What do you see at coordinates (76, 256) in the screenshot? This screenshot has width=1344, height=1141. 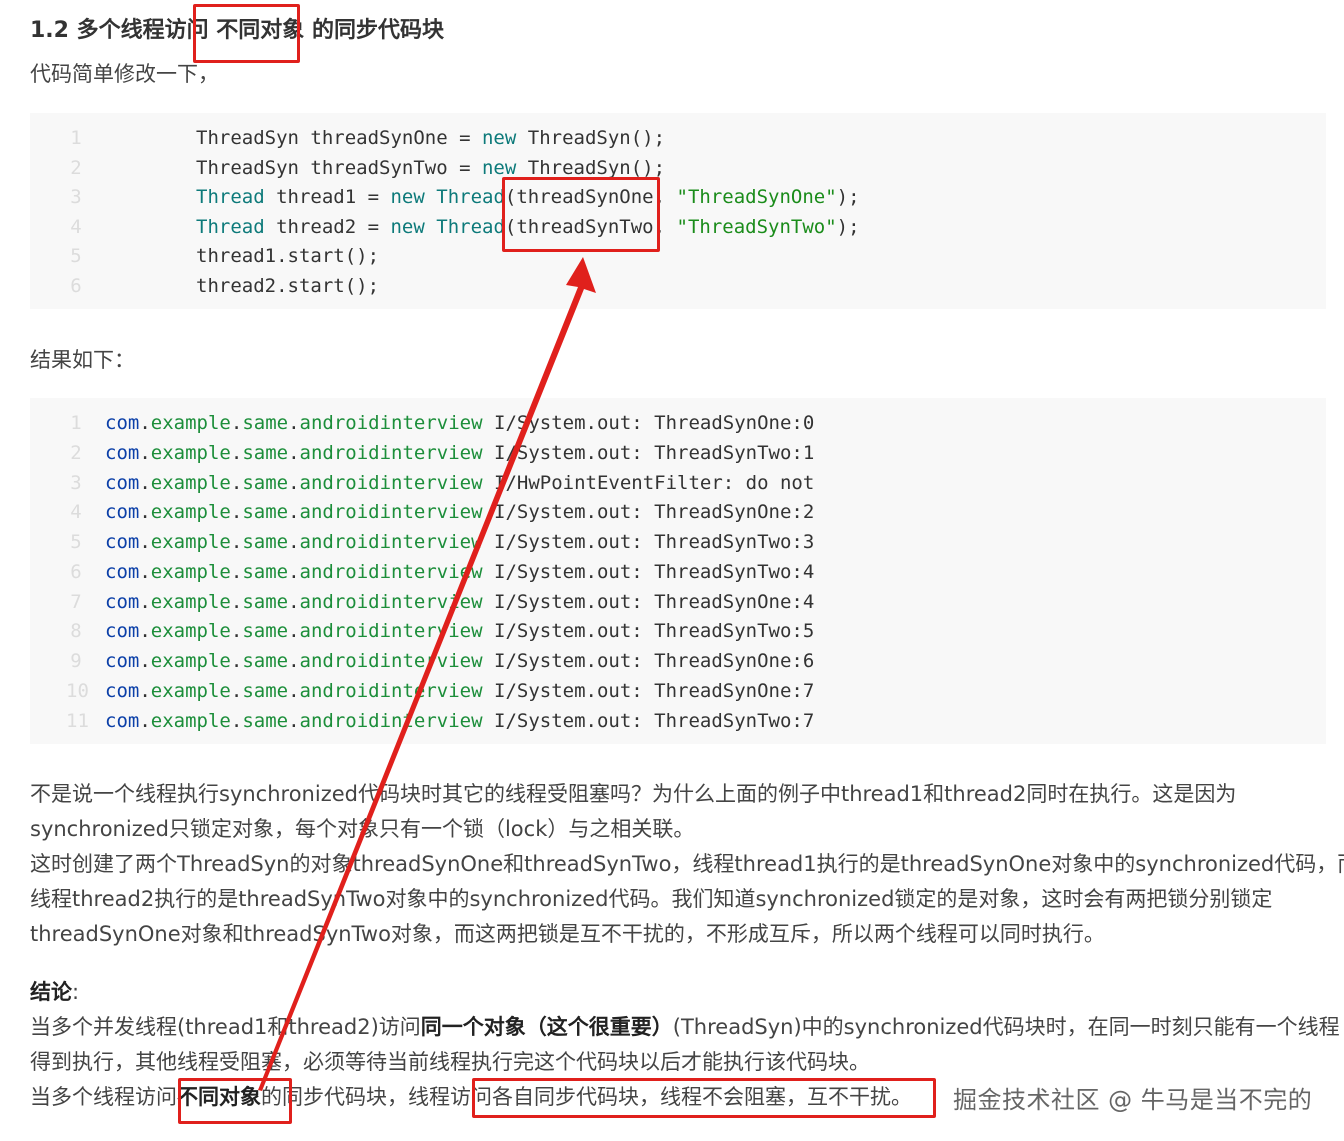 I see `line-number: 5` at bounding box center [76, 256].